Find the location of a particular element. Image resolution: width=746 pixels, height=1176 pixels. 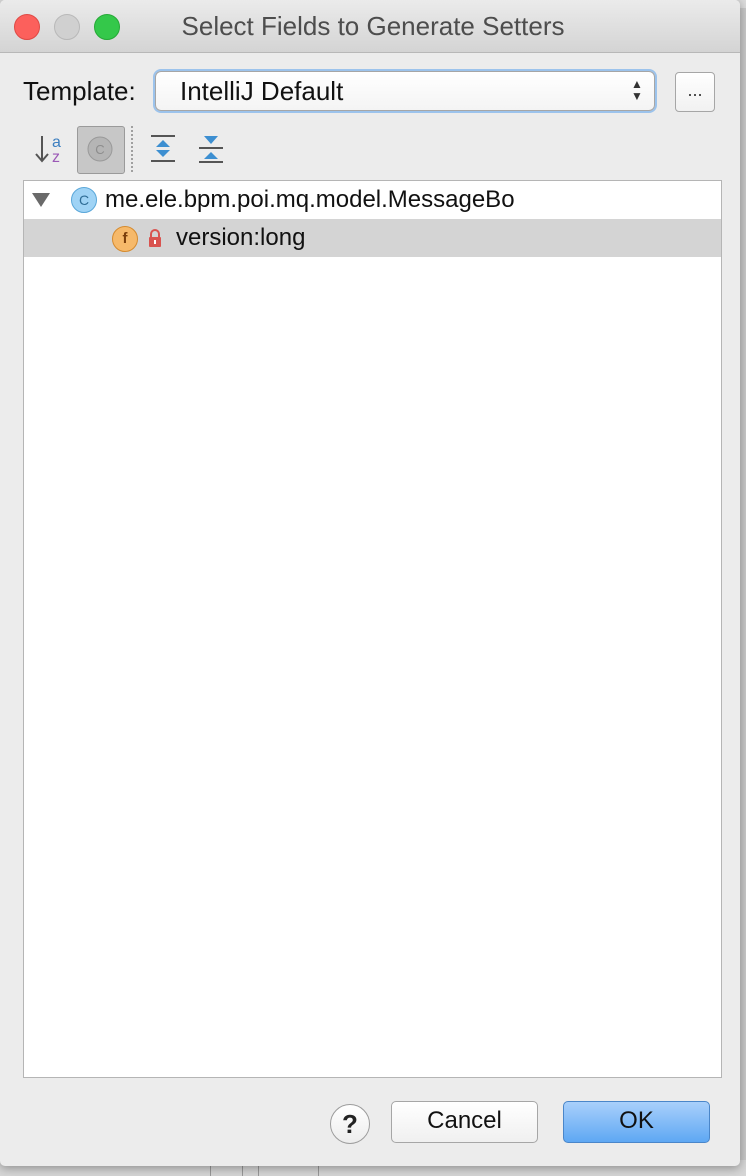

expand-triangle-icon is located at coordinates (41, 200).